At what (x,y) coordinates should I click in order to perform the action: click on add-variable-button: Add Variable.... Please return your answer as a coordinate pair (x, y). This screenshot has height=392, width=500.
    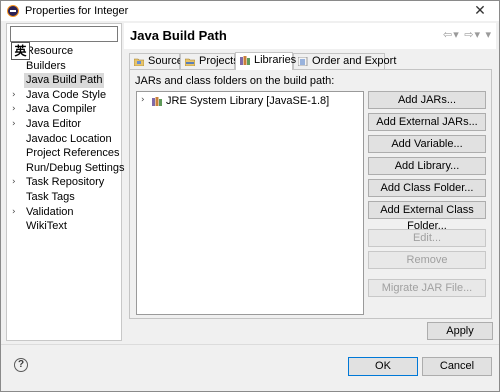
    Looking at the image, I should click on (427, 144).